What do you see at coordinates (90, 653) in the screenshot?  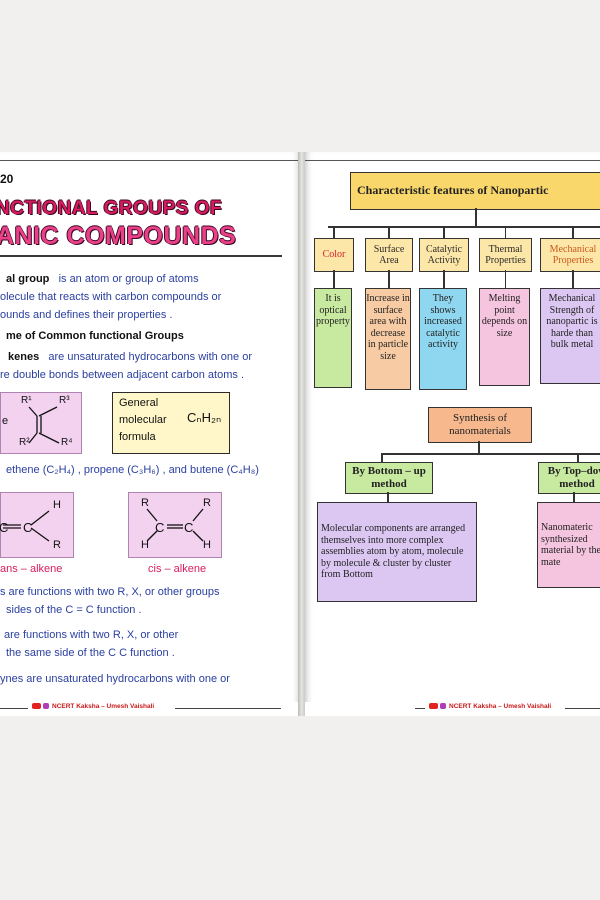 I see `cis-description-line-2: the same side of the C C function .` at bounding box center [90, 653].